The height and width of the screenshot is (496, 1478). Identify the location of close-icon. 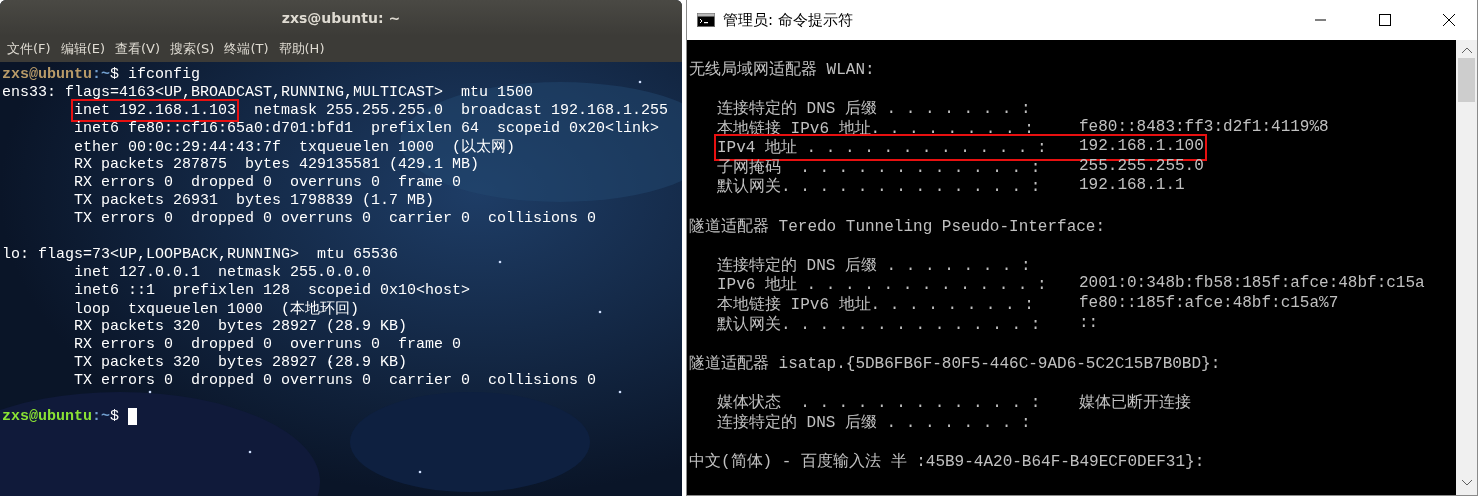
(1449, 20).